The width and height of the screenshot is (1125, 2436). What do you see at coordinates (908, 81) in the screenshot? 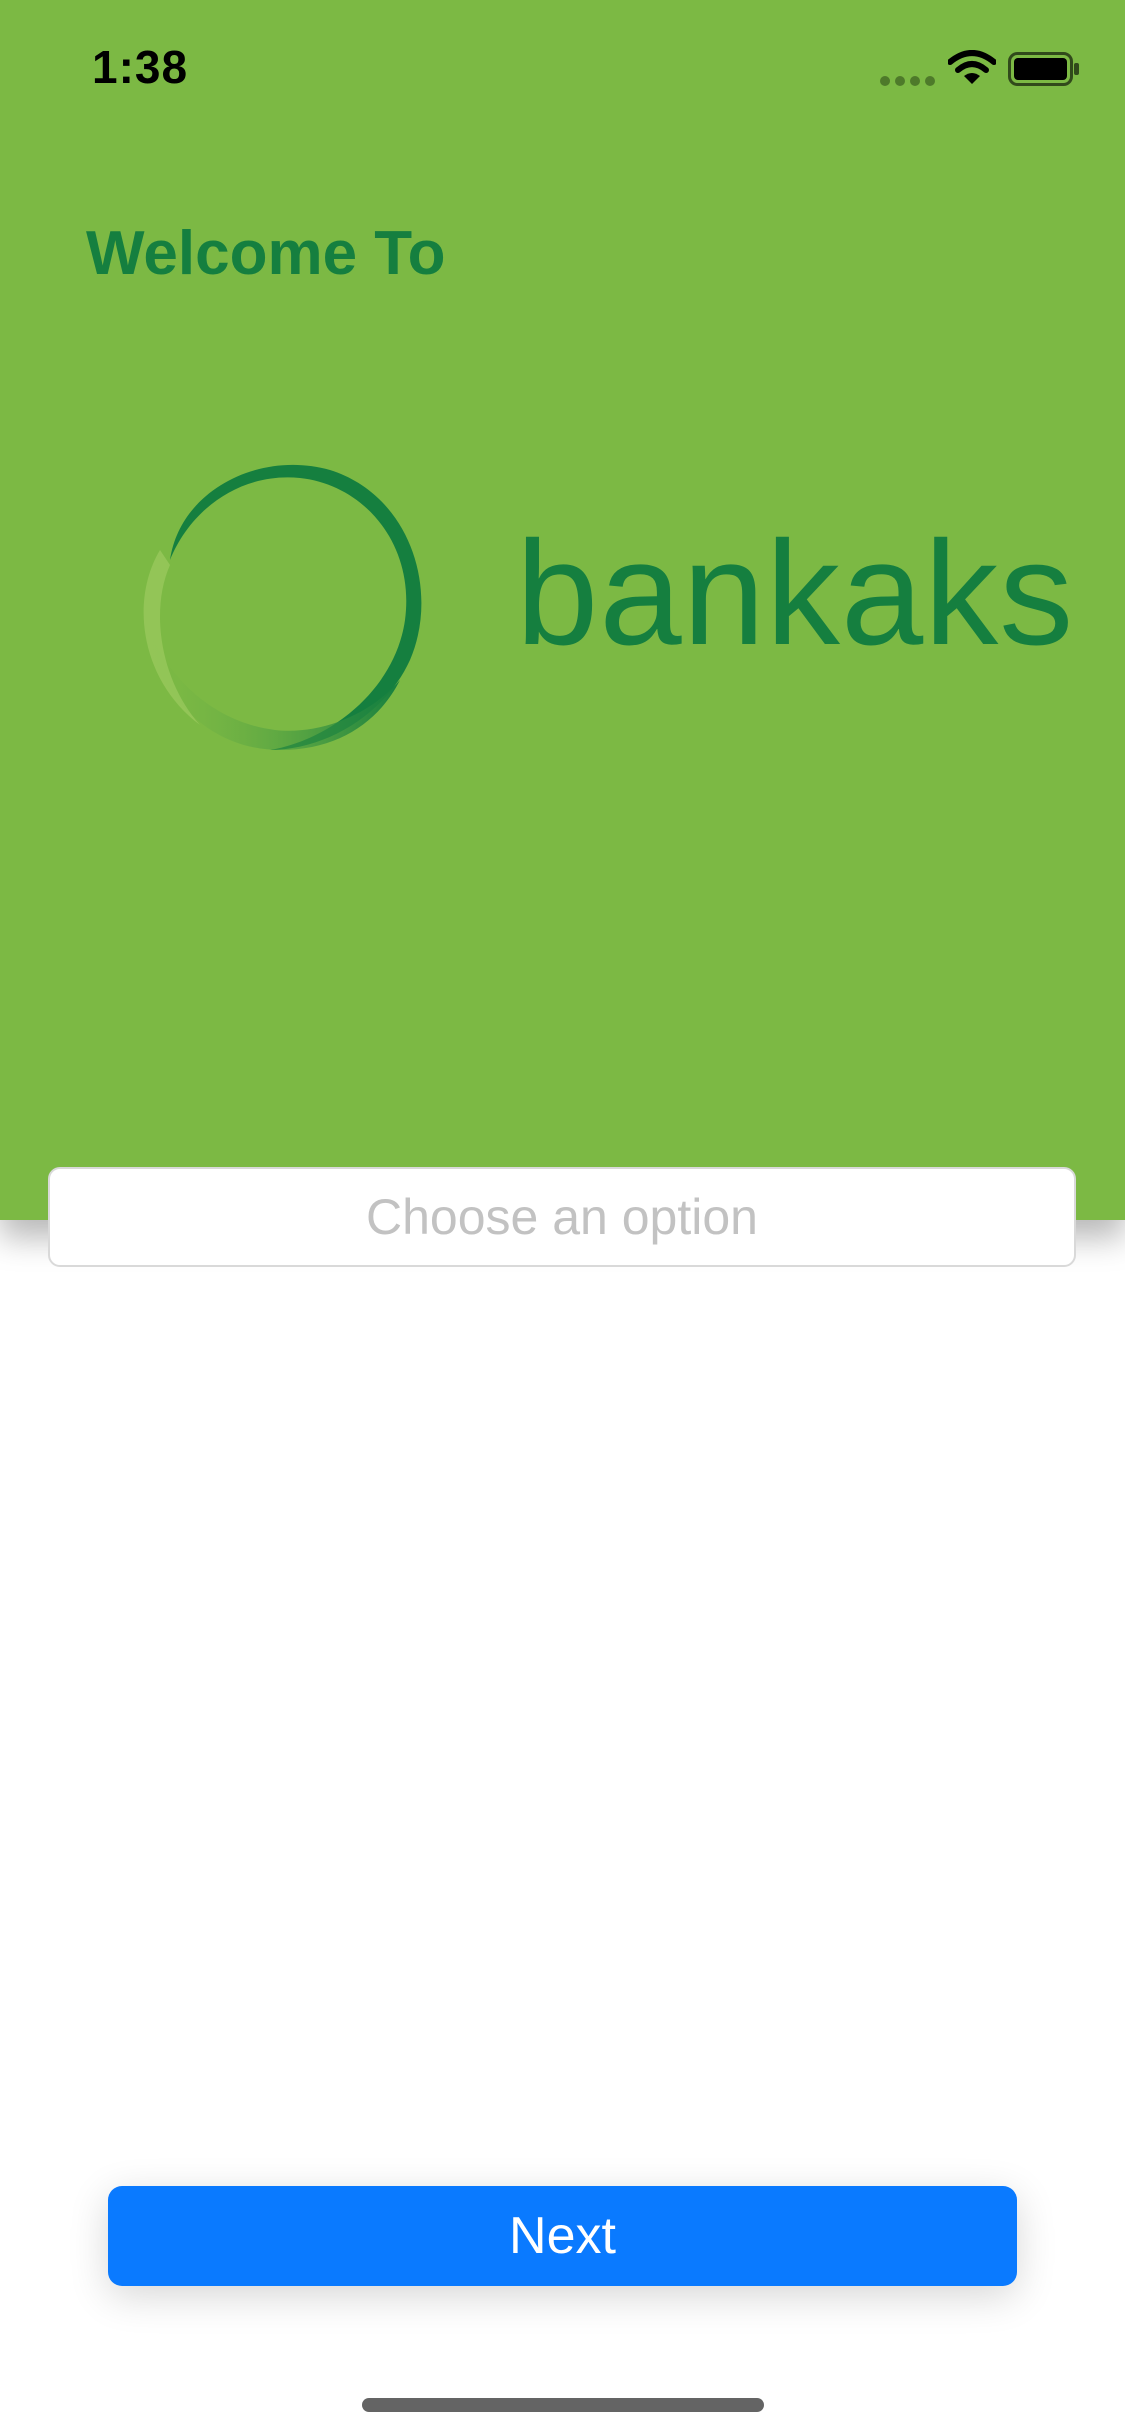
I see `signal-icon` at bounding box center [908, 81].